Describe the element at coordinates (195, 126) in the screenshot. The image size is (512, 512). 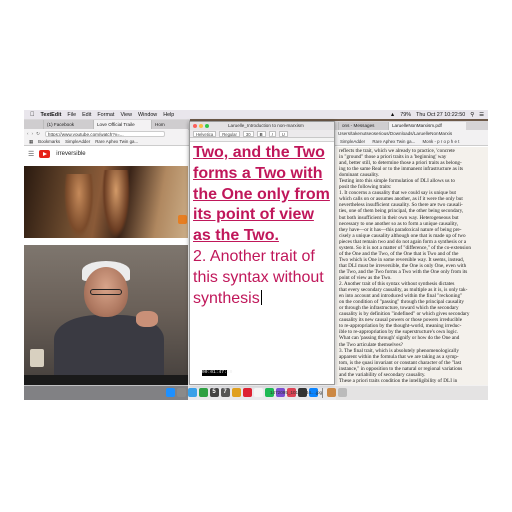
I see `close-icon` at that location.